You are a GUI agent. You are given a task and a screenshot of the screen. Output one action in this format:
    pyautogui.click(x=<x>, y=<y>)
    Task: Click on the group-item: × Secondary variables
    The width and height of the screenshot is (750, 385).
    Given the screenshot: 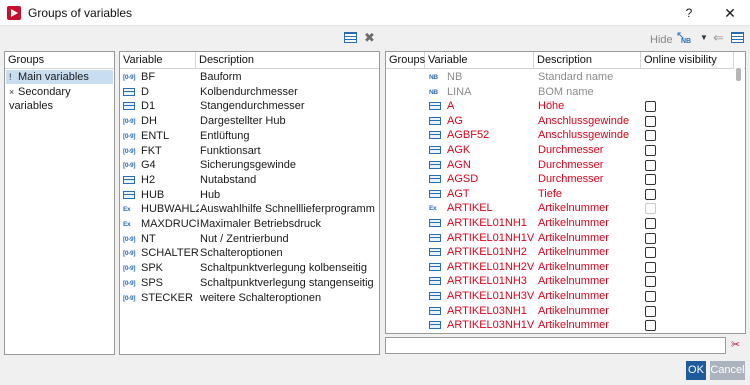 What is the action you would take?
    pyautogui.click(x=59, y=98)
    